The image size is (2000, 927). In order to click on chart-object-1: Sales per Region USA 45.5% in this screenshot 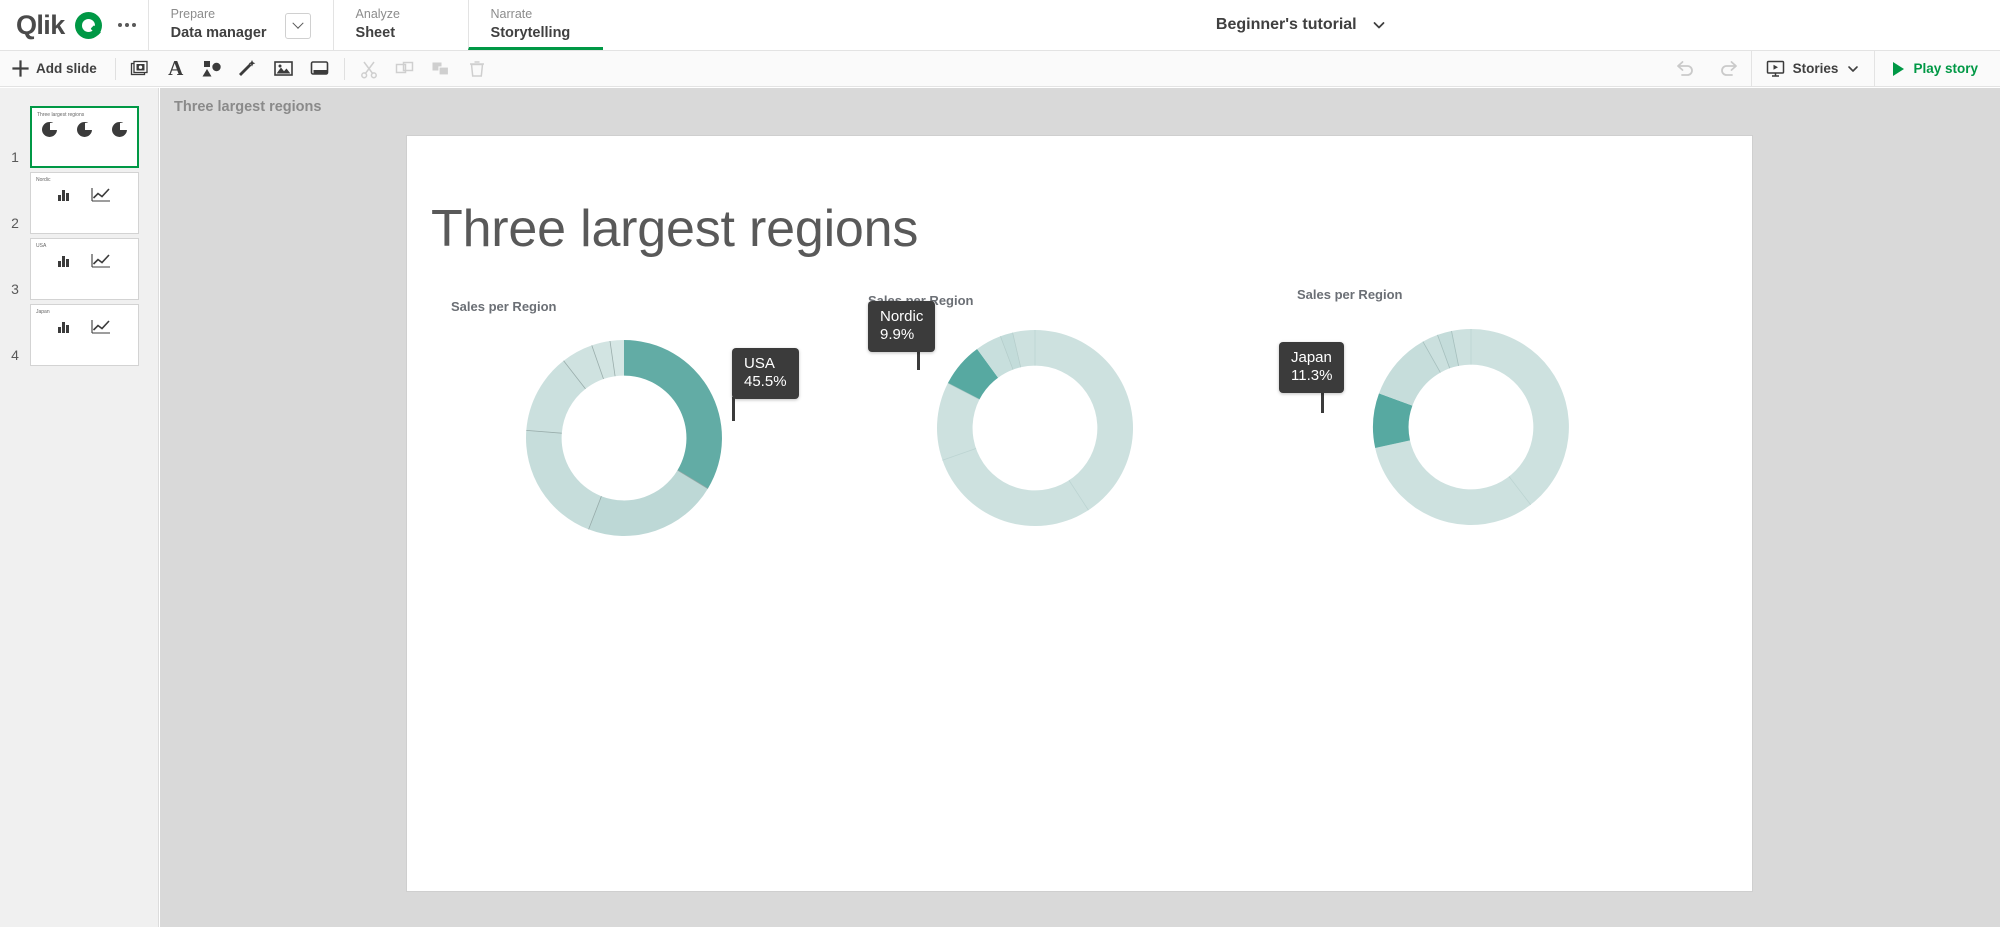, I will do `click(629, 429)`.